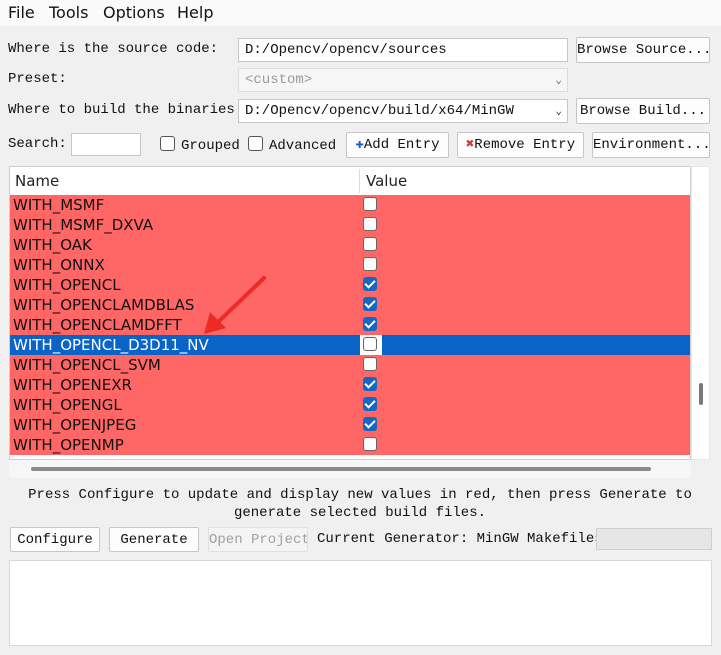 The image size is (721, 655). Describe the element at coordinates (379, 111) in the screenshot. I see `build-path-value: D:/Opencv/opencv/build/x64/MinGW` at that location.